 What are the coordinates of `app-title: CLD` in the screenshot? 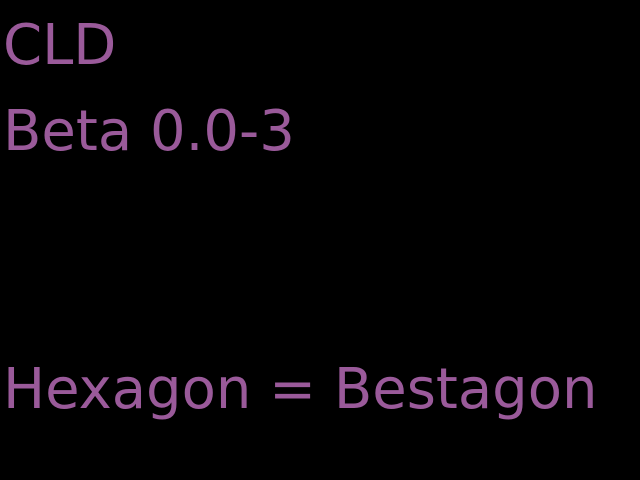 It's located at (60, 45).